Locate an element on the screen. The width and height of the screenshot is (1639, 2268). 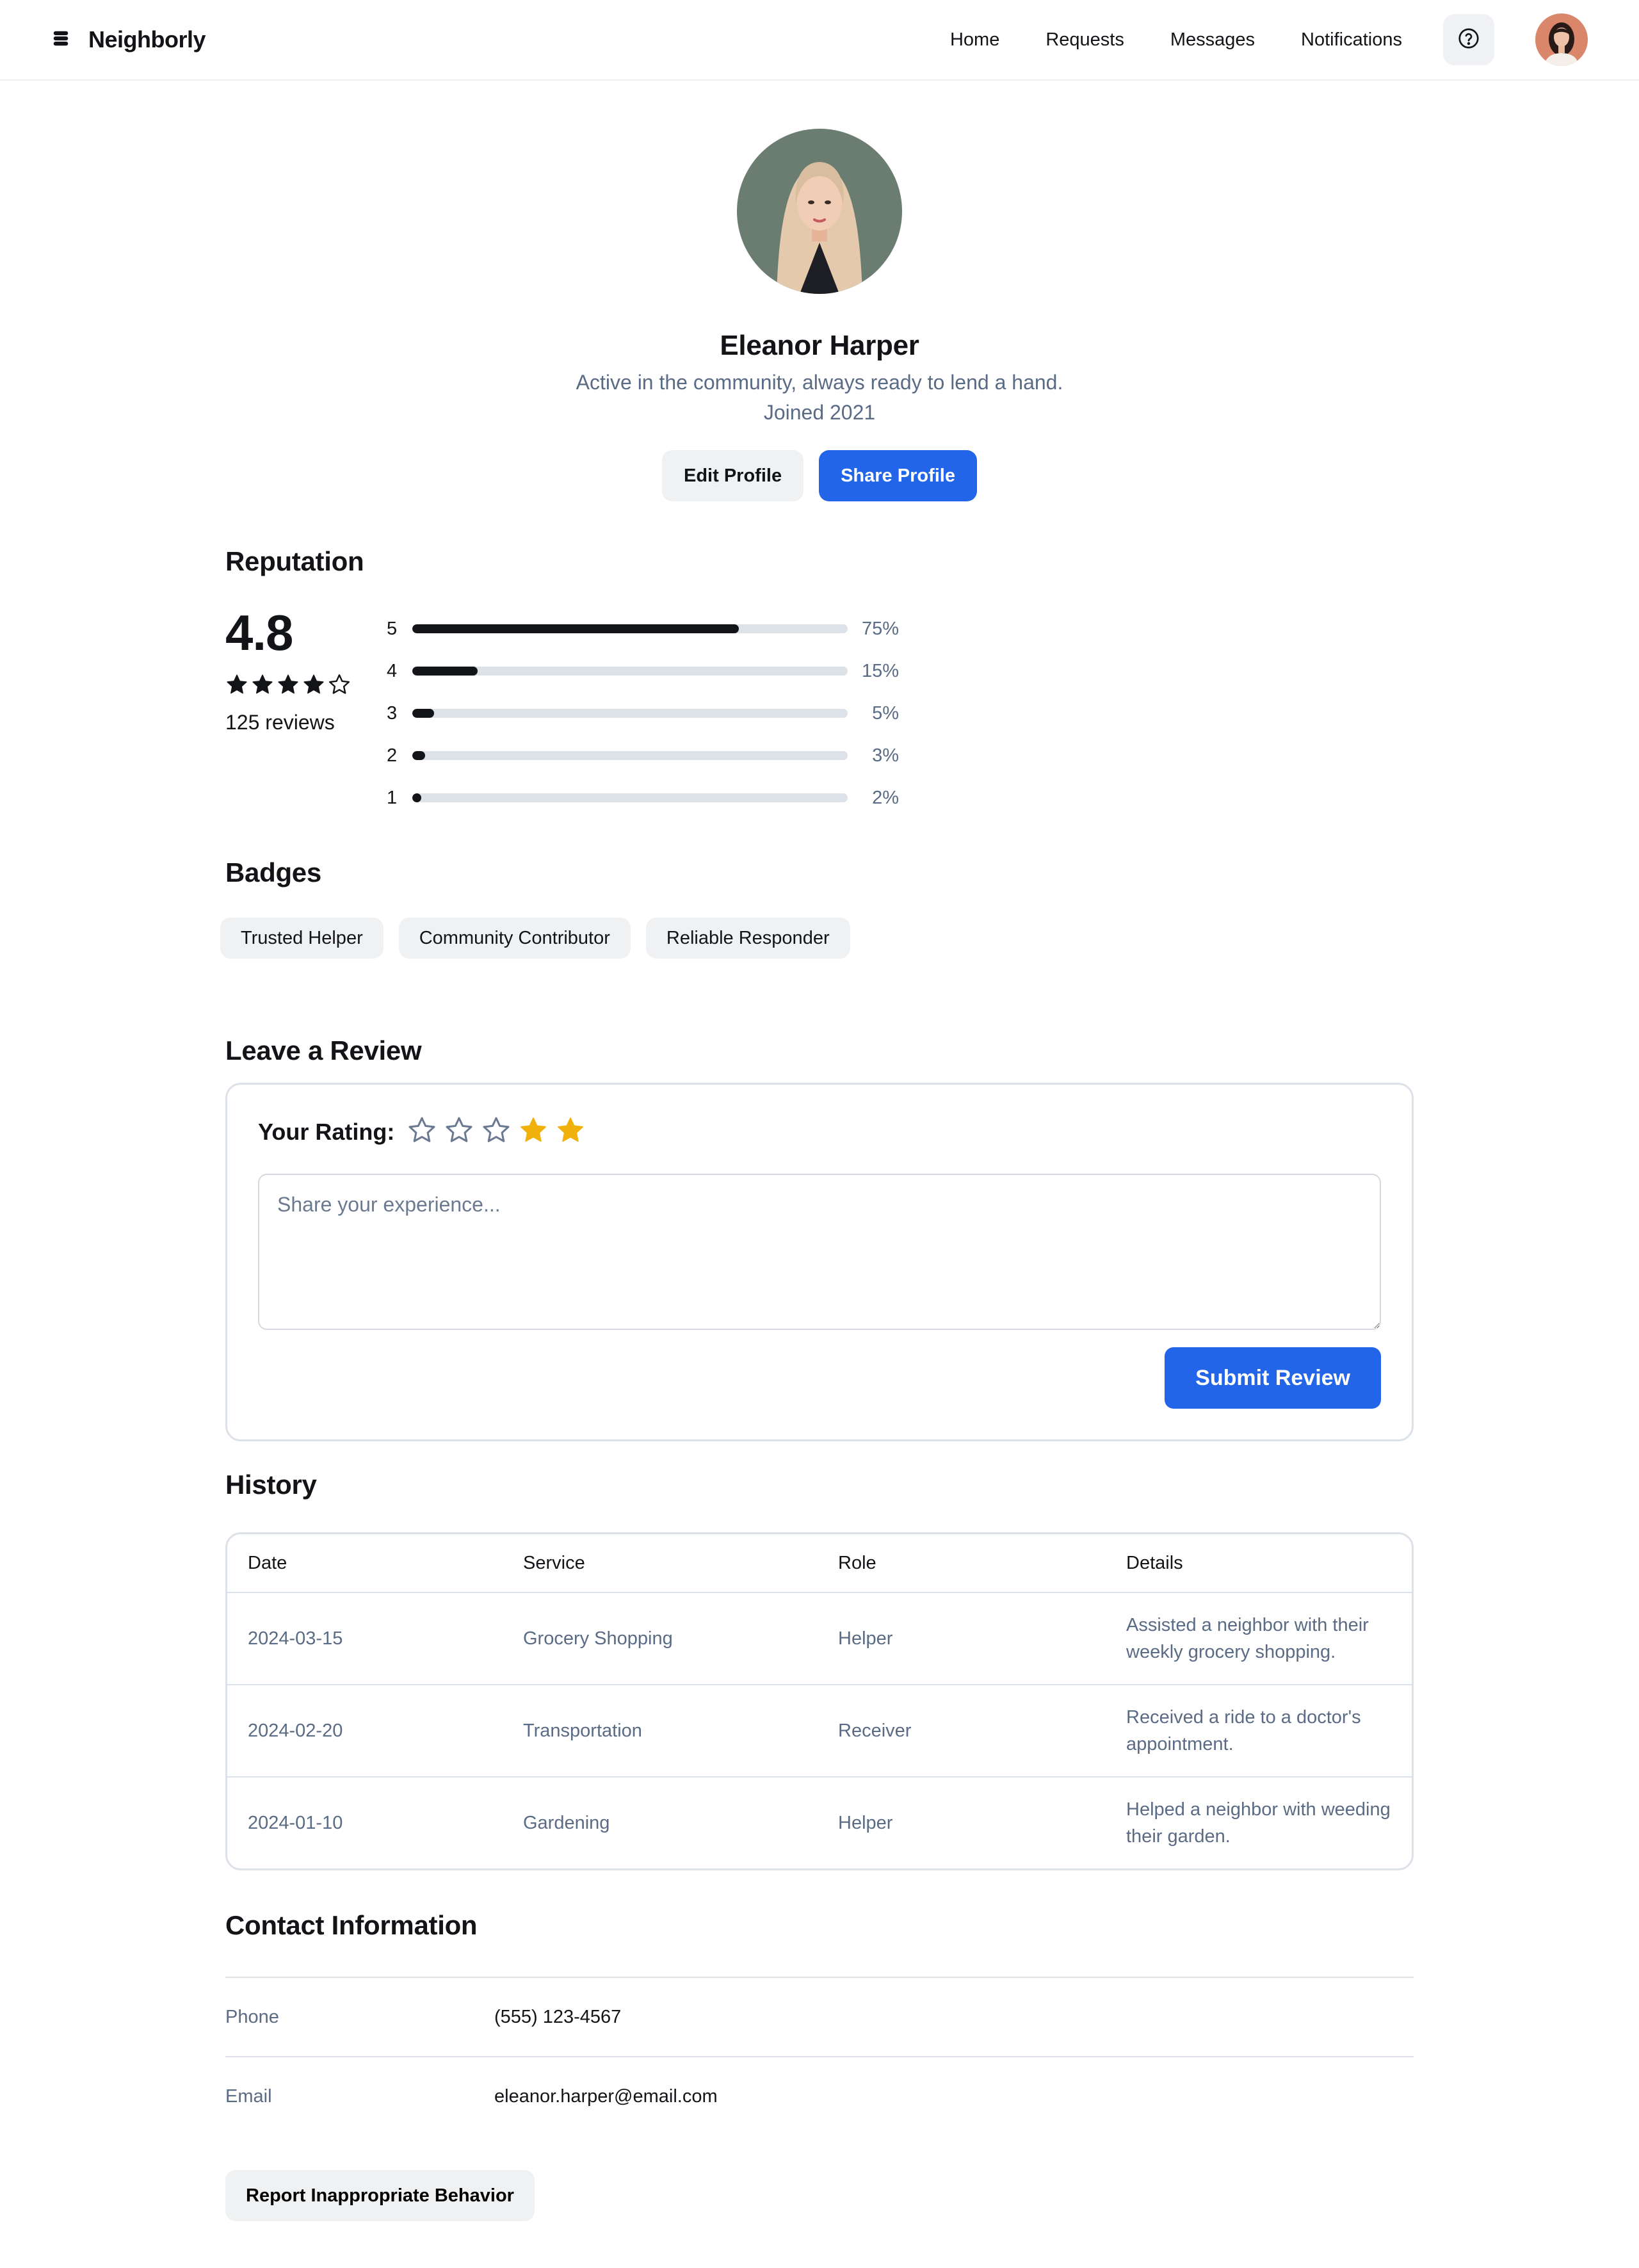
bar-percent-label: 2% is located at coordinates (886, 797).